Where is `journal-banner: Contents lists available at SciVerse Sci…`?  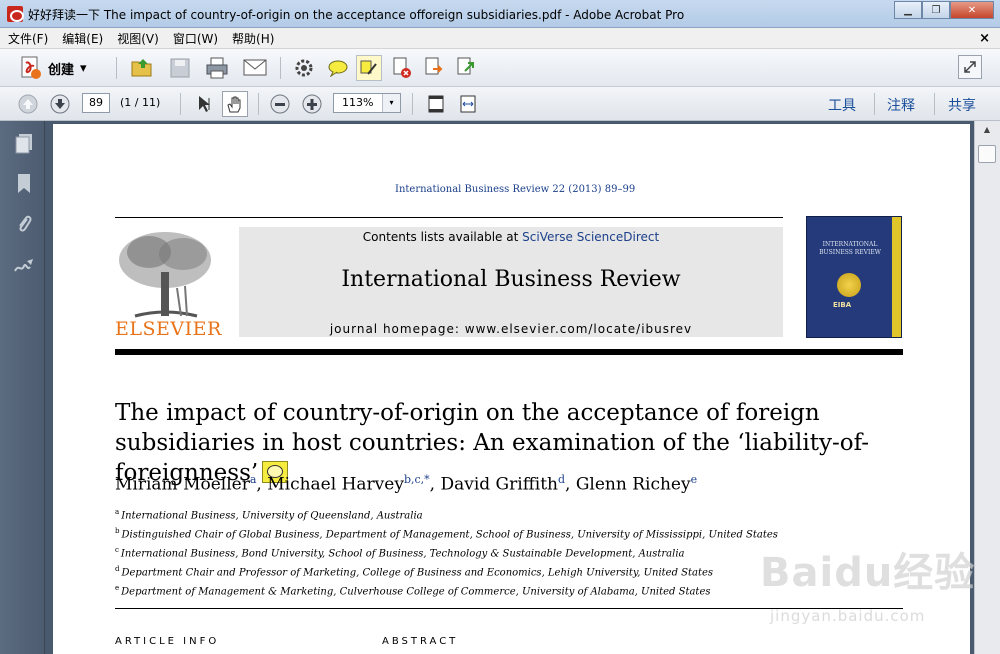
journal-banner: Contents lists available at SciVerse Sci… is located at coordinates (511, 282).